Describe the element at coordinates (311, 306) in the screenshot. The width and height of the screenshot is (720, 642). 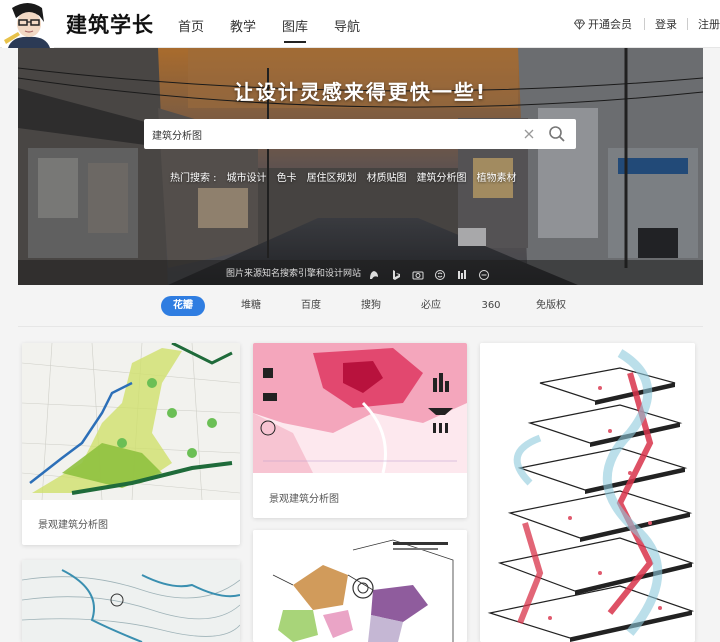
I see `tab-baidu: 百度` at that location.